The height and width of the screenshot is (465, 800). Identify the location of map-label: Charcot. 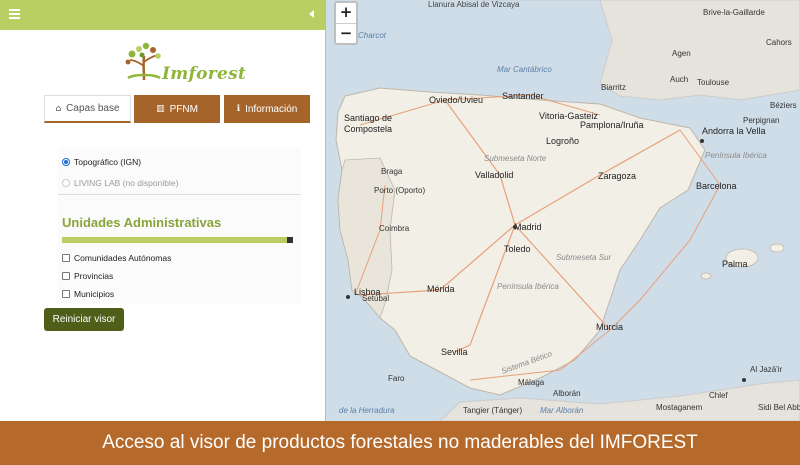
(372, 35).